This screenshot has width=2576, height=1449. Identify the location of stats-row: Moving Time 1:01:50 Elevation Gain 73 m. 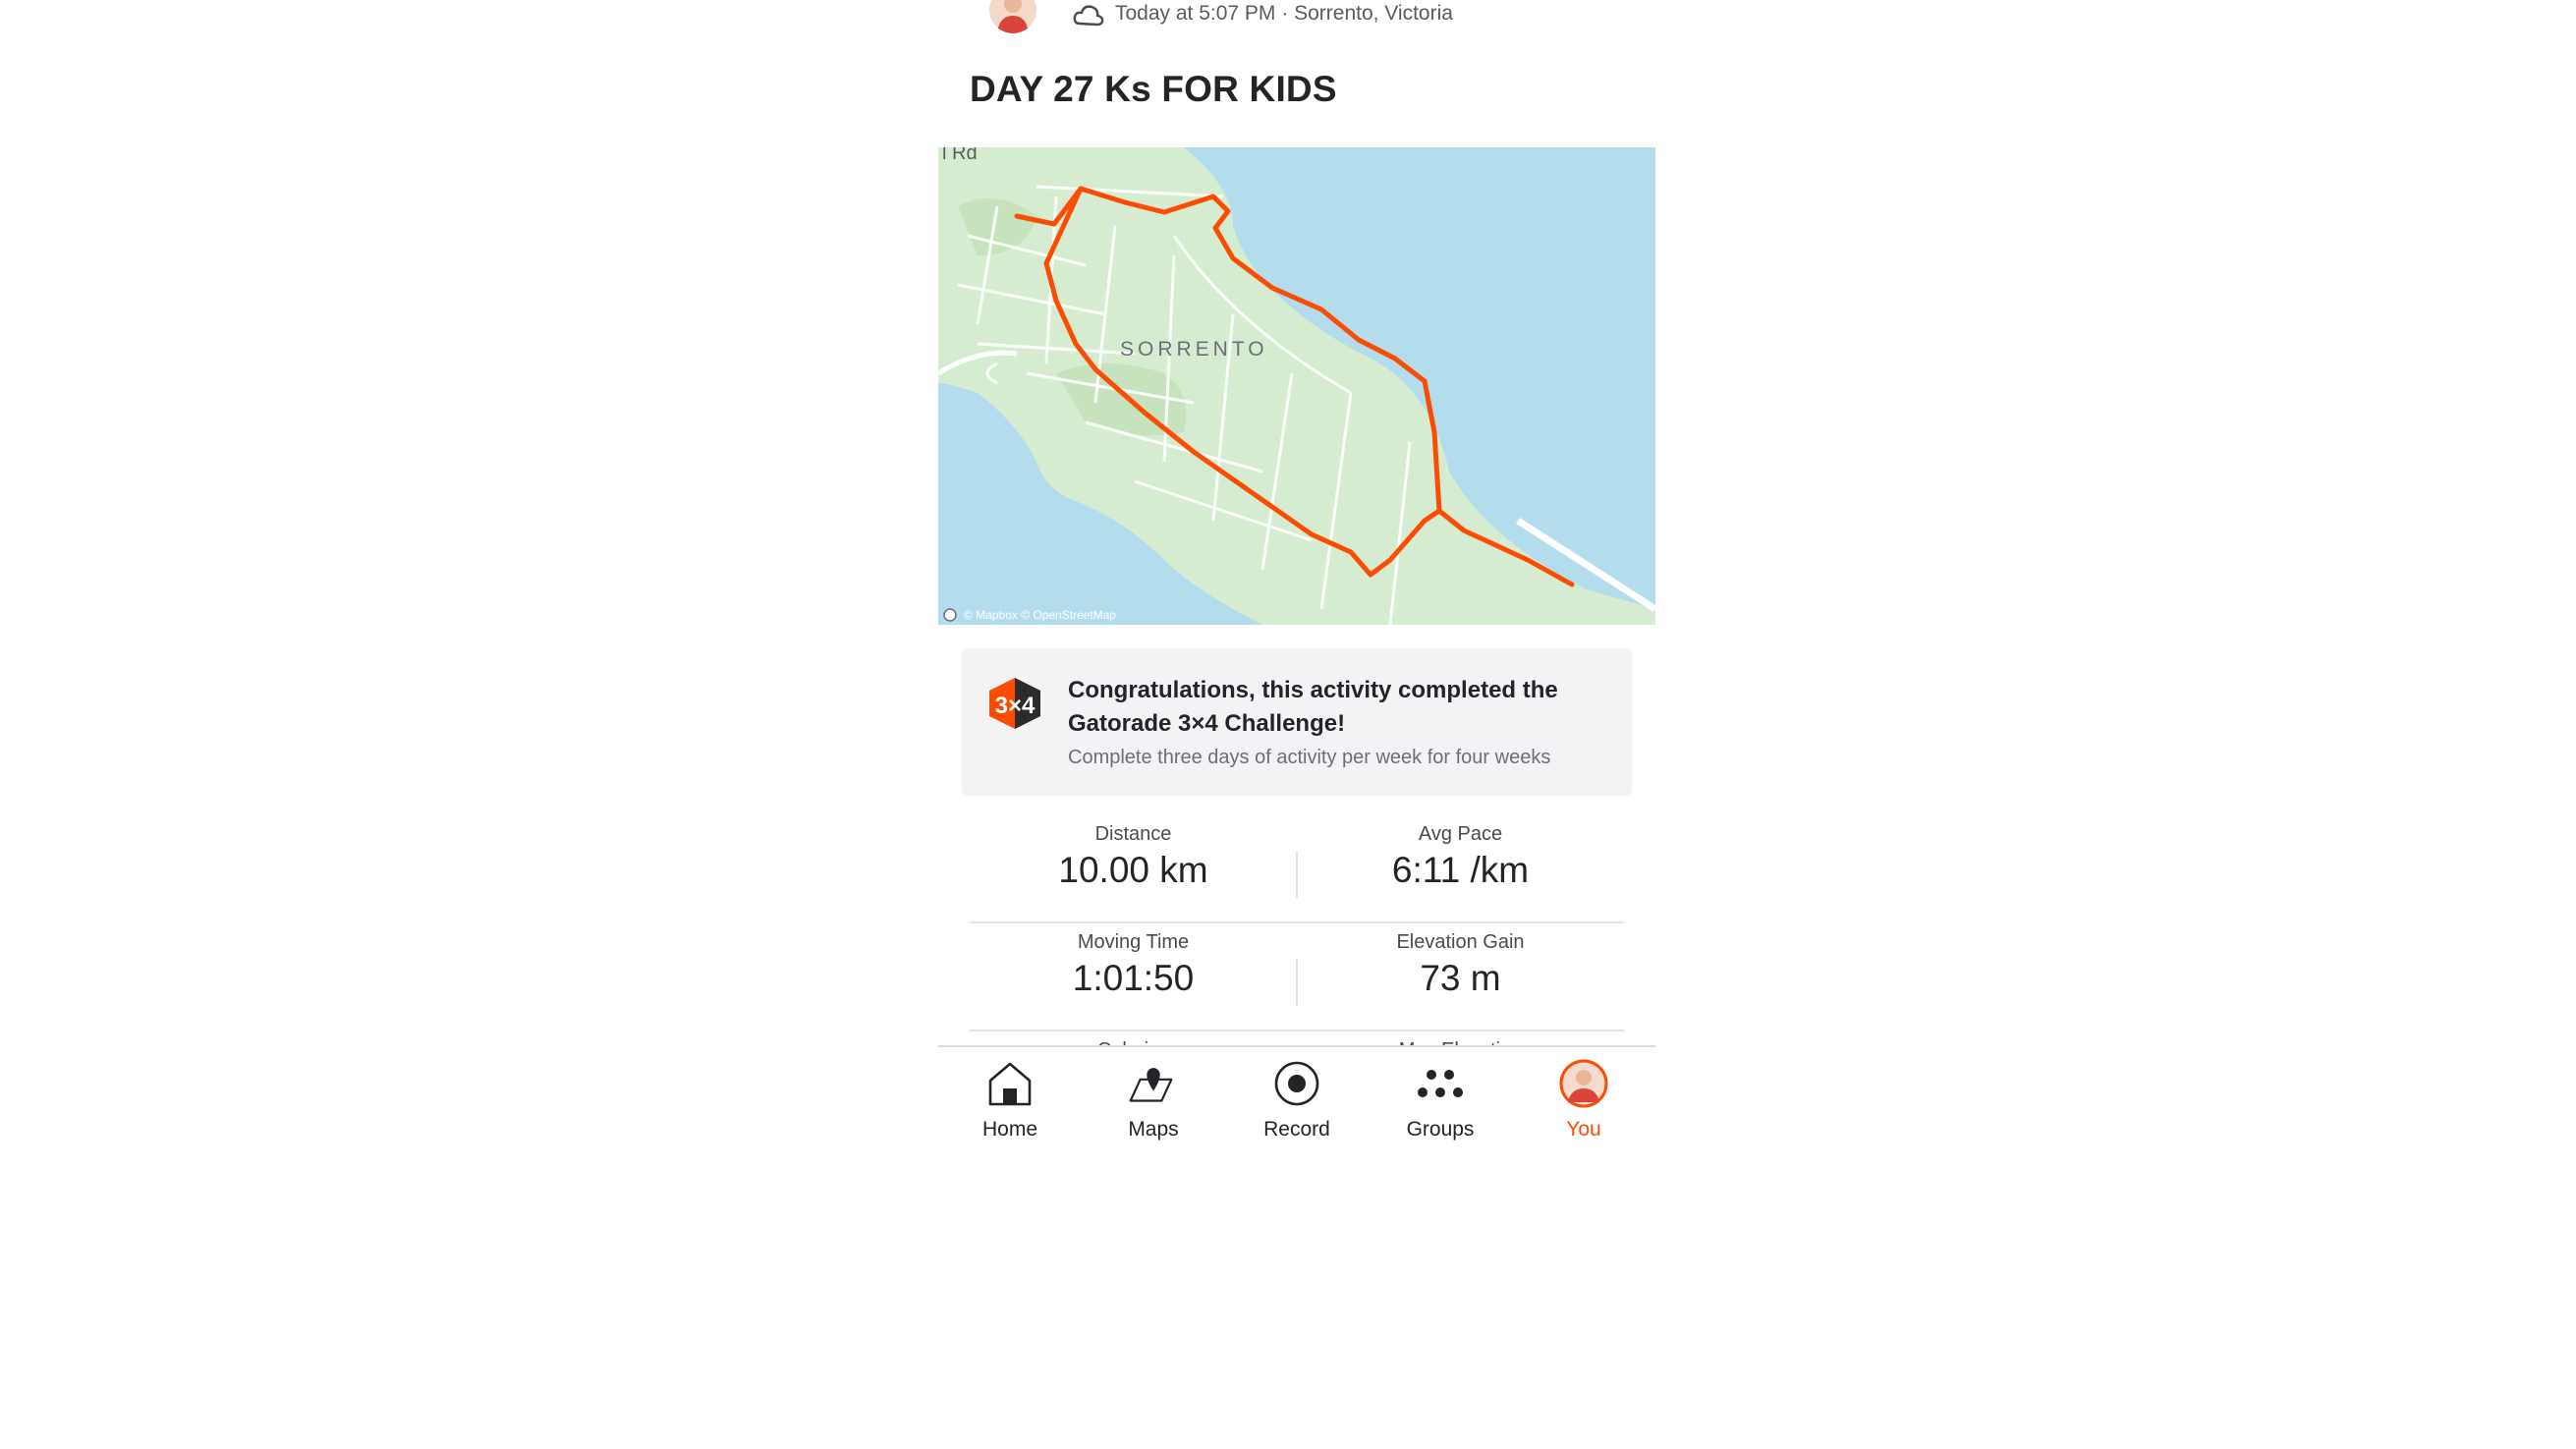
(1297, 977).